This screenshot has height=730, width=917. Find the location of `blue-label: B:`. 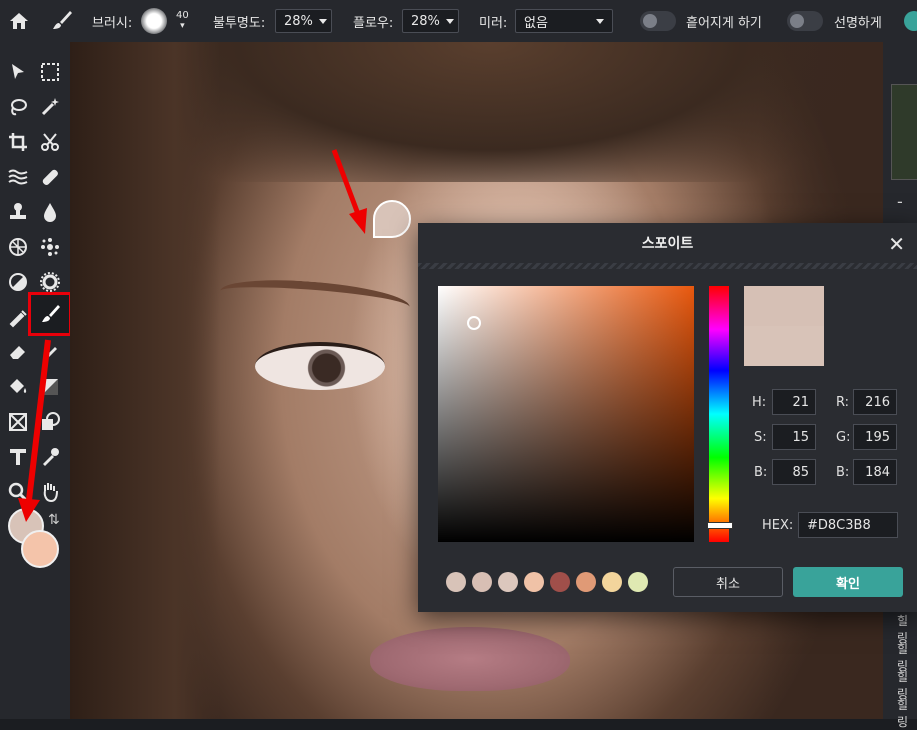

blue-label: B: is located at coordinates (843, 472).